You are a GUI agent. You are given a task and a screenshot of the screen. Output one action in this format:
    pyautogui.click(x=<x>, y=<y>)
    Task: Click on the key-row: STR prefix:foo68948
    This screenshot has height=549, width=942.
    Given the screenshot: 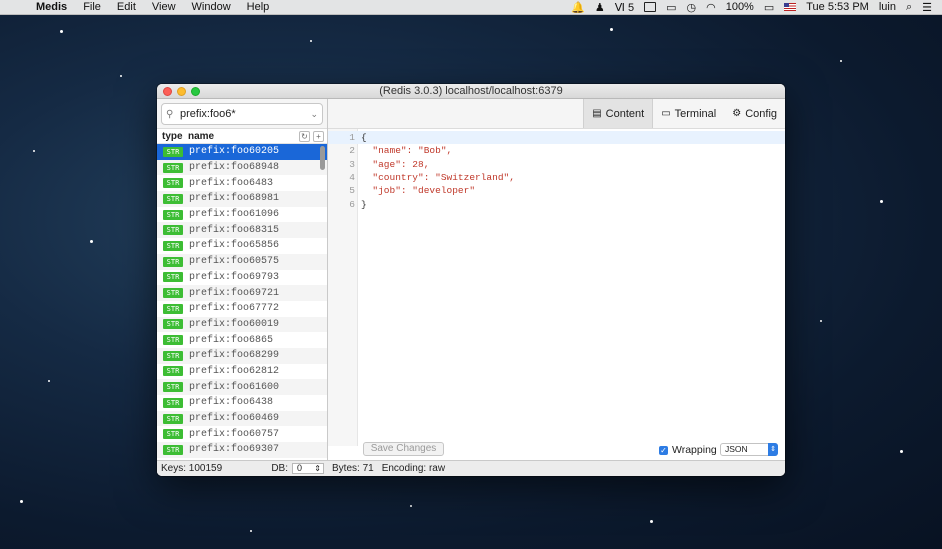 What is the action you would take?
    pyautogui.click(x=242, y=167)
    